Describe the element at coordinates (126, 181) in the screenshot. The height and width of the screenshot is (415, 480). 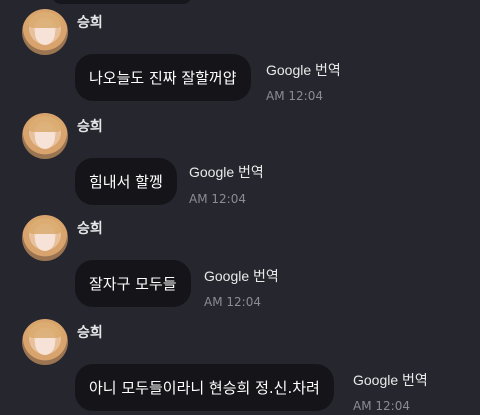
I see `message-bubble: 힘내서 할껭` at that location.